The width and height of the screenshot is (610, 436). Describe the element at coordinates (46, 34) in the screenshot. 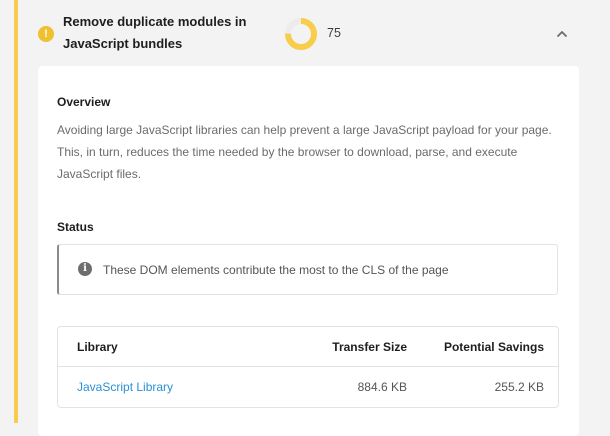

I see `warning-icon: !` at that location.